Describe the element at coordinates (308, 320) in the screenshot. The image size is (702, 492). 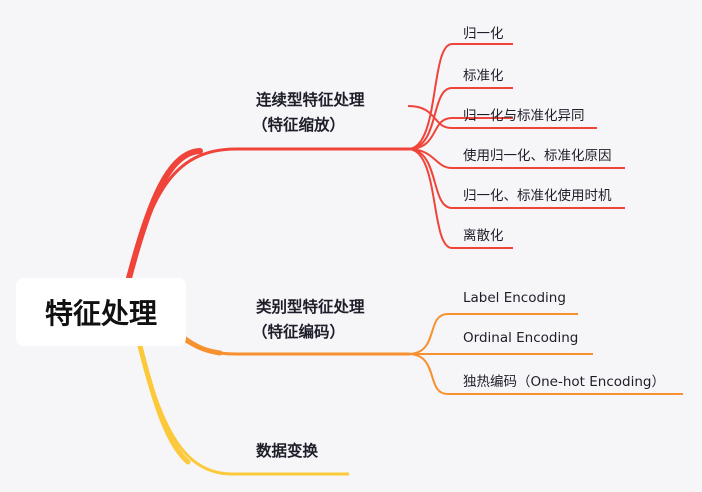
I see `branch-categorical: 类别型特征处理 （特征编码）` at that location.